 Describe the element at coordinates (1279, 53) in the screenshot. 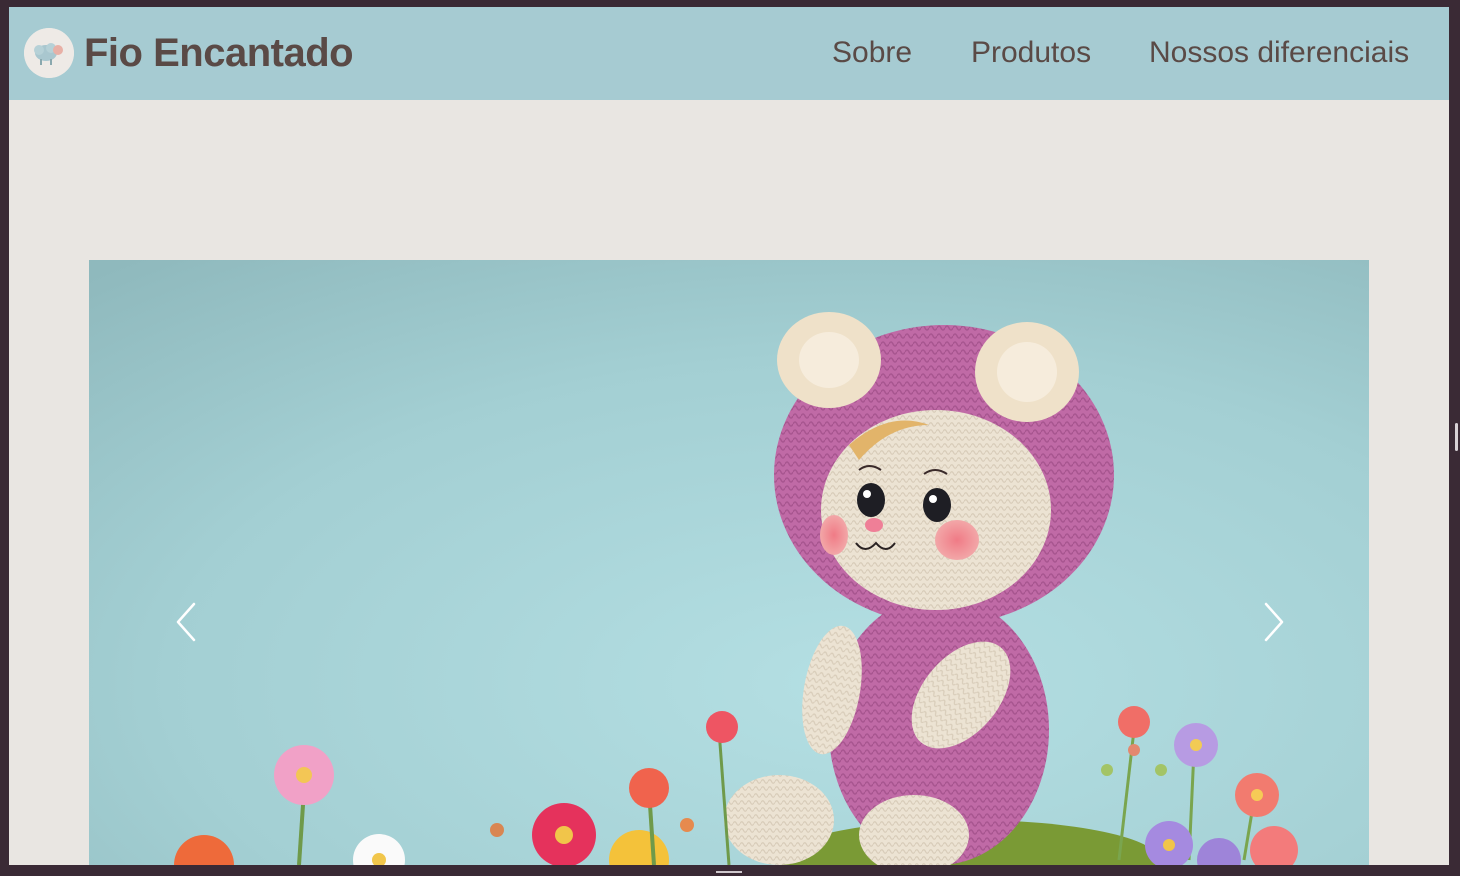

I see `nav-link-nossos-diferenciais: Nossos diferenciais` at that location.